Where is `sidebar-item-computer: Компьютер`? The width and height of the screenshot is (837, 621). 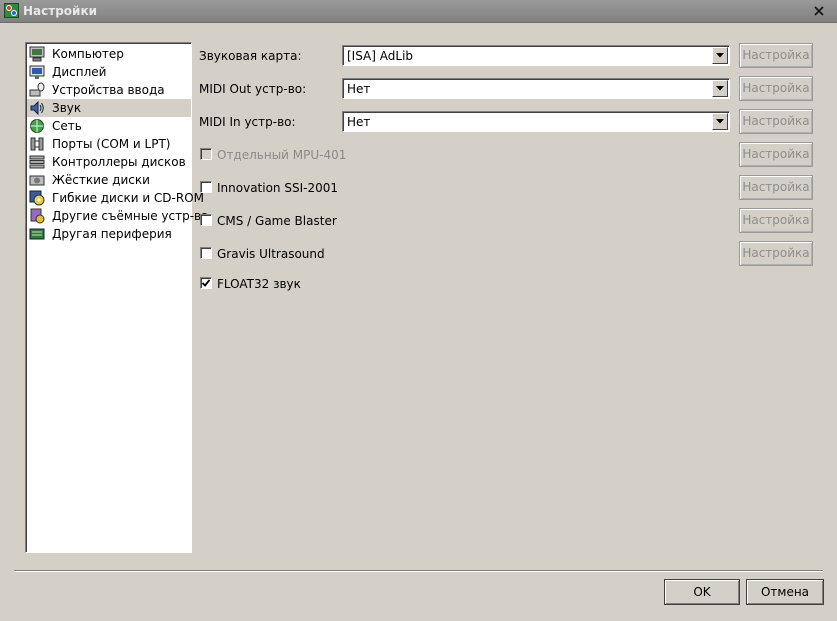
sidebar-item-computer: Компьютер is located at coordinates (109, 54).